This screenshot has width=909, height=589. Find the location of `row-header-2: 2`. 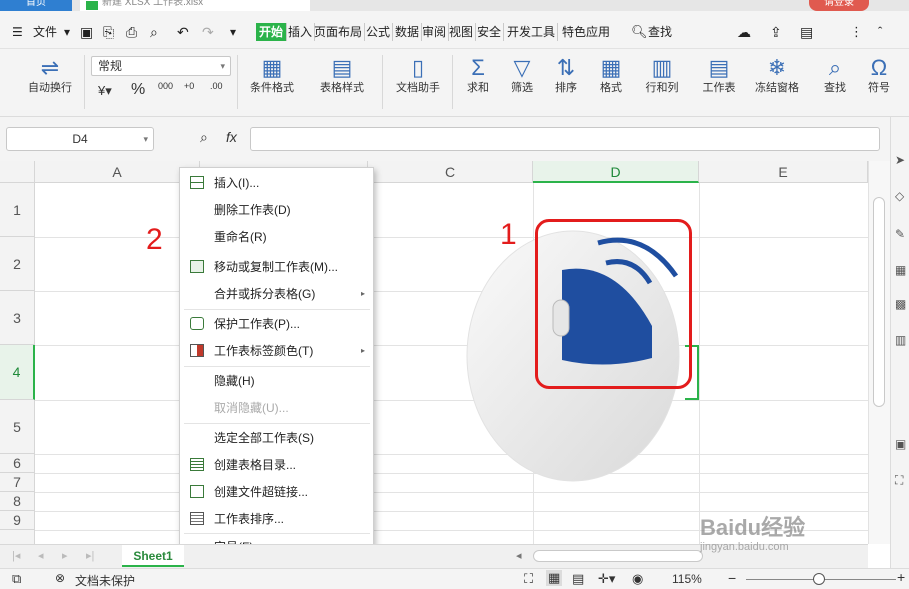

row-header-2: 2 is located at coordinates (17, 264).